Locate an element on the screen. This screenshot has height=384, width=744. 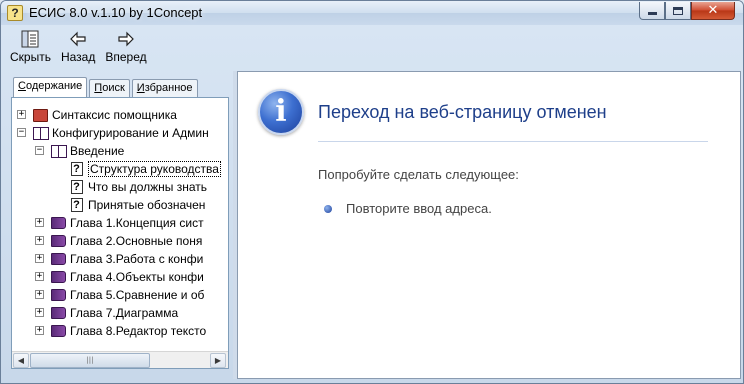
tree-item: Введение is located at coordinates (87, 151).